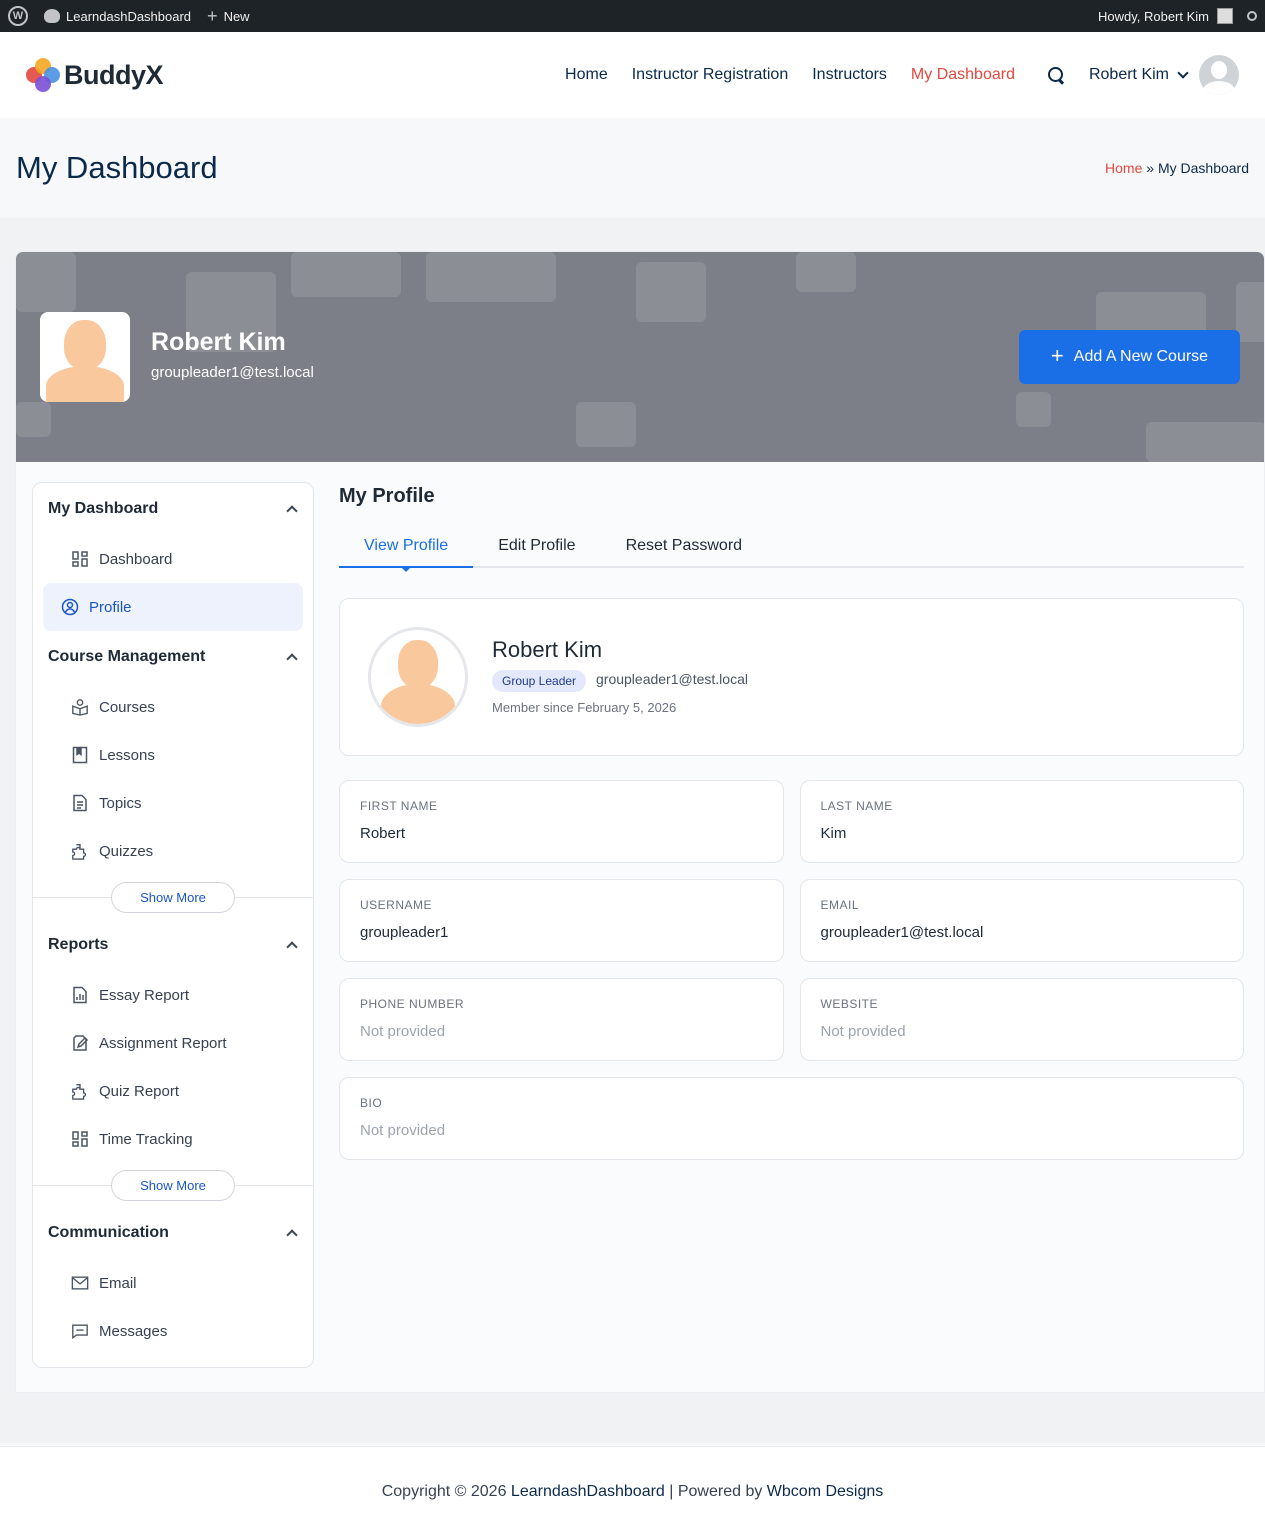  What do you see at coordinates (849, 1004) in the screenshot?
I see `field-label: WEBSITE` at bounding box center [849, 1004].